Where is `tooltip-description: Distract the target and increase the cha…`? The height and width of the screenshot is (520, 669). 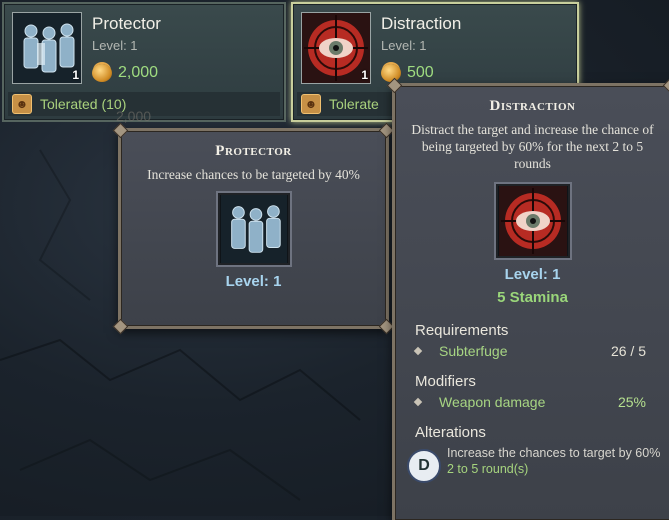
tooltip-description: Distract the target and increase the cha… is located at coordinates (532, 146).